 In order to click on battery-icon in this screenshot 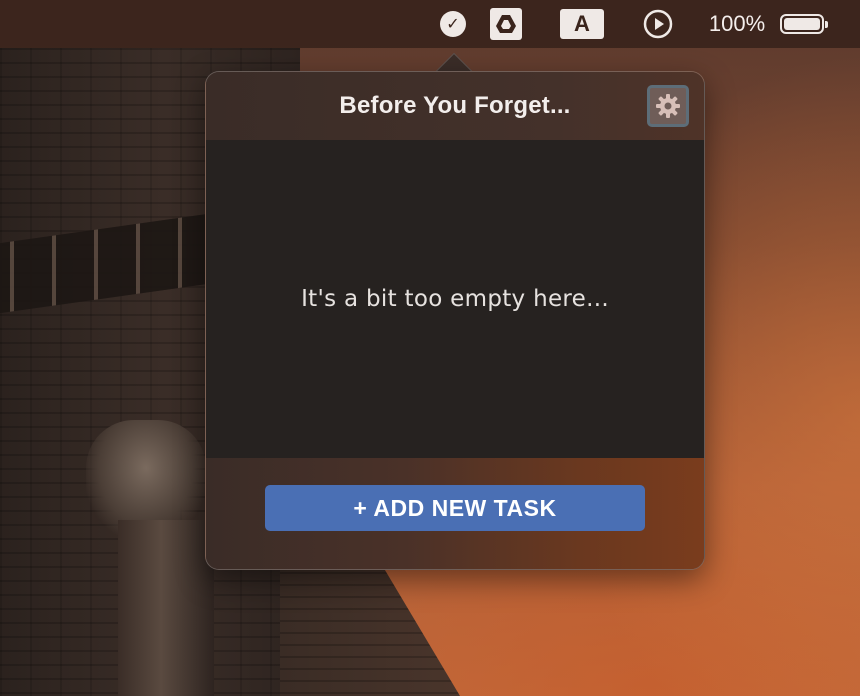, I will do `click(804, 24)`.